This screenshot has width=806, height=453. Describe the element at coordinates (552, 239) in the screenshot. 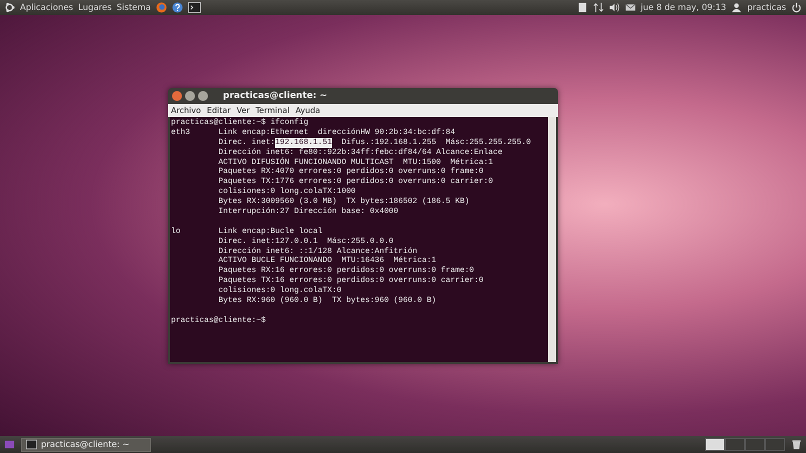

I see `scrollbar` at that location.